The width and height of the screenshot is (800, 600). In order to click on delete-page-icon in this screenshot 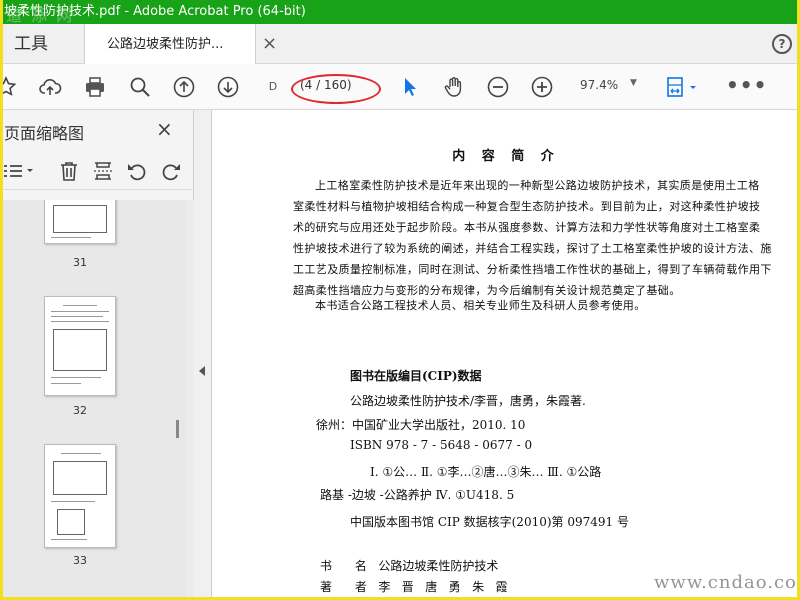, I will do `click(69, 171)`.